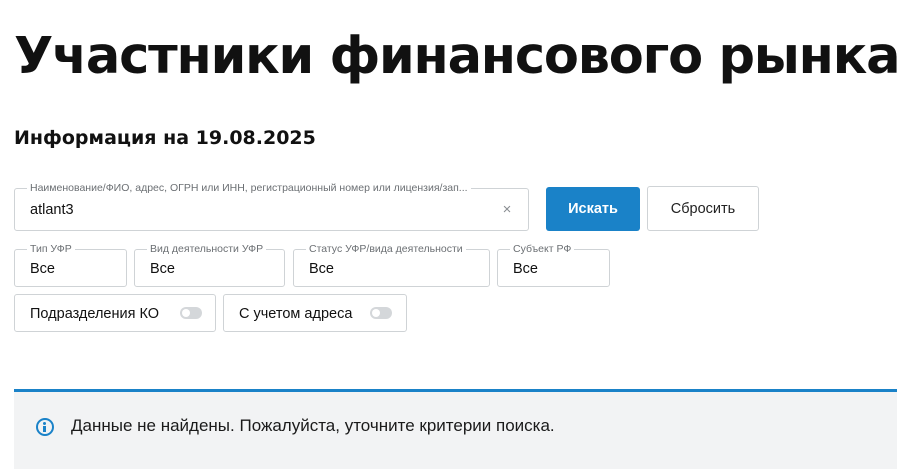 The height and width of the screenshot is (469, 897). Describe the element at coordinates (260, 210) in the screenshot. I see `search-input` at that location.